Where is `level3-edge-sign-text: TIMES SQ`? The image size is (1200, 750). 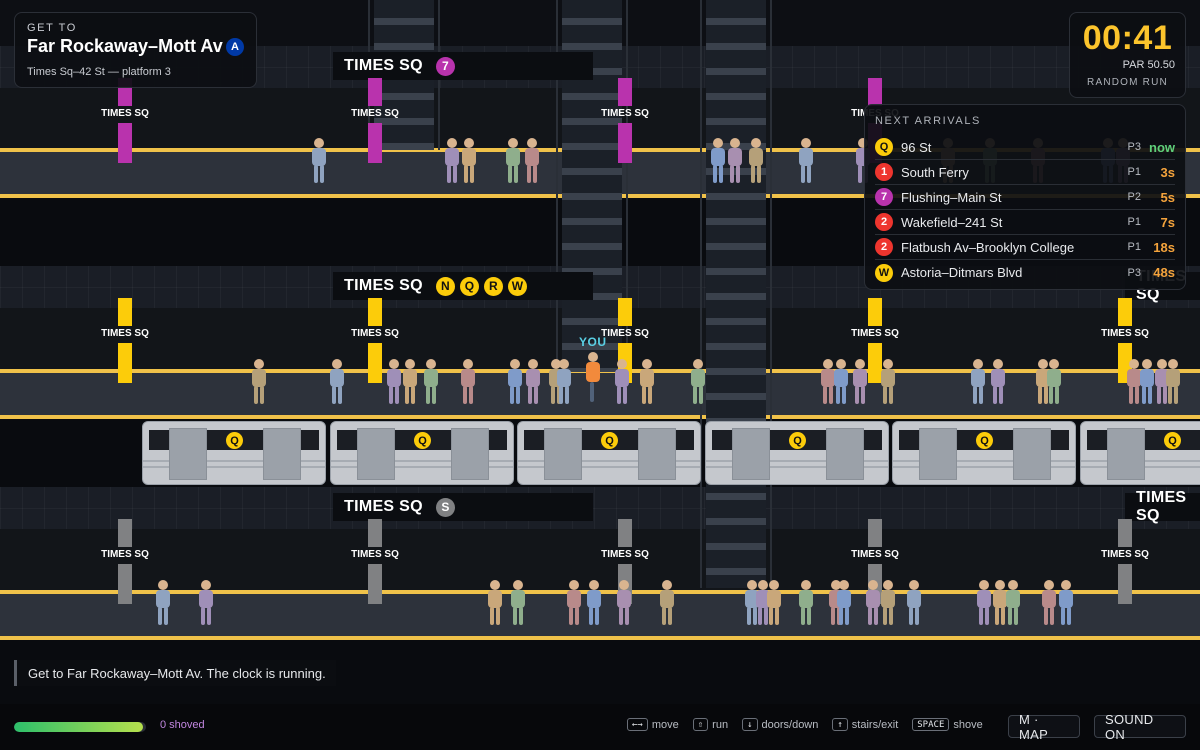 level3-edge-sign-text: TIMES SQ is located at coordinates (1161, 506).